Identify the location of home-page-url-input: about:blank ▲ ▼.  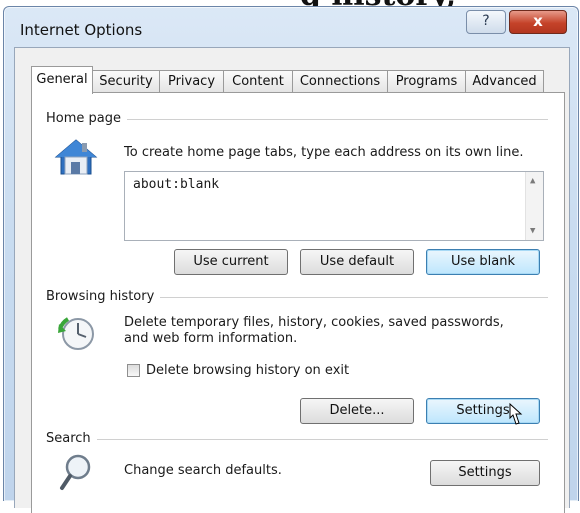
(334, 206).